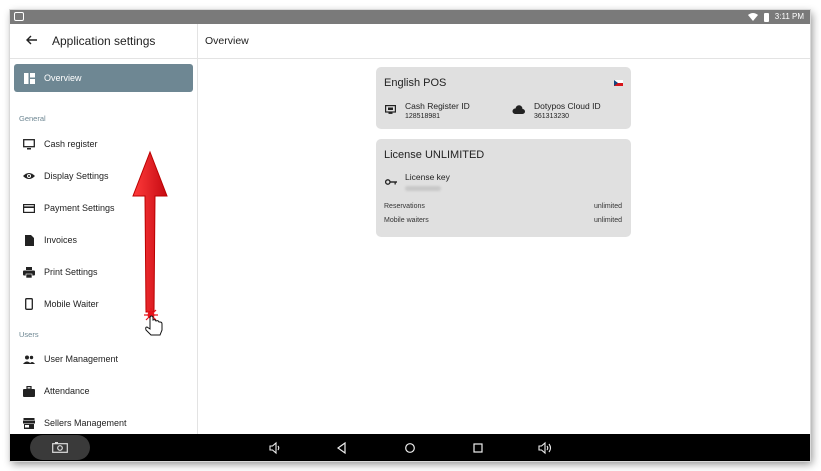 The height and width of the screenshot is (471, 821). Describe the element at coordinates (103, 304) in the screenshot. I see `sidebar-item-mobile-waiter: Mobile Waiter` at that location.